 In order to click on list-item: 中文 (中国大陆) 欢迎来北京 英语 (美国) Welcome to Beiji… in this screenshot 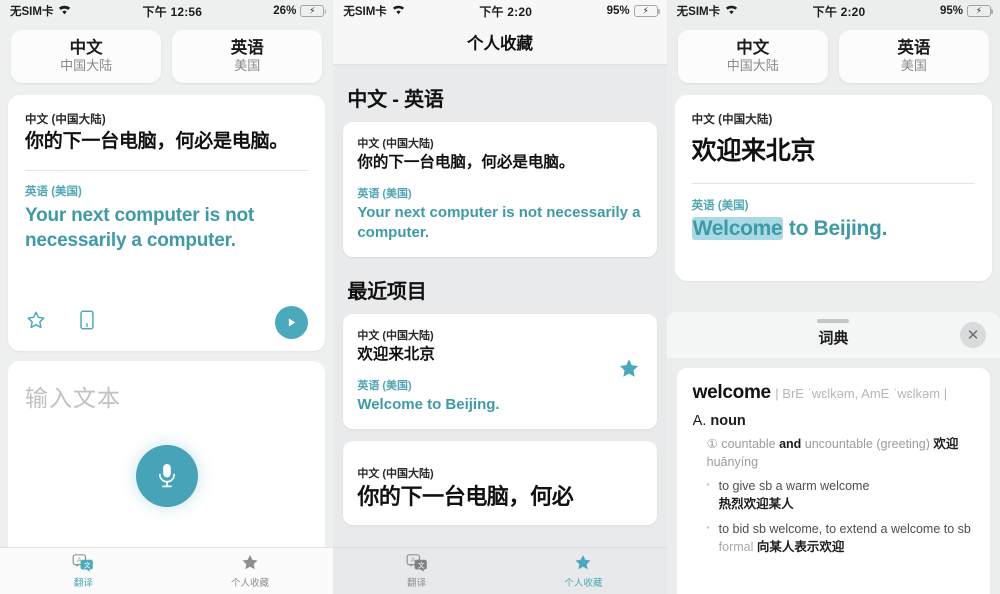, I will do `click(500, 371)`.